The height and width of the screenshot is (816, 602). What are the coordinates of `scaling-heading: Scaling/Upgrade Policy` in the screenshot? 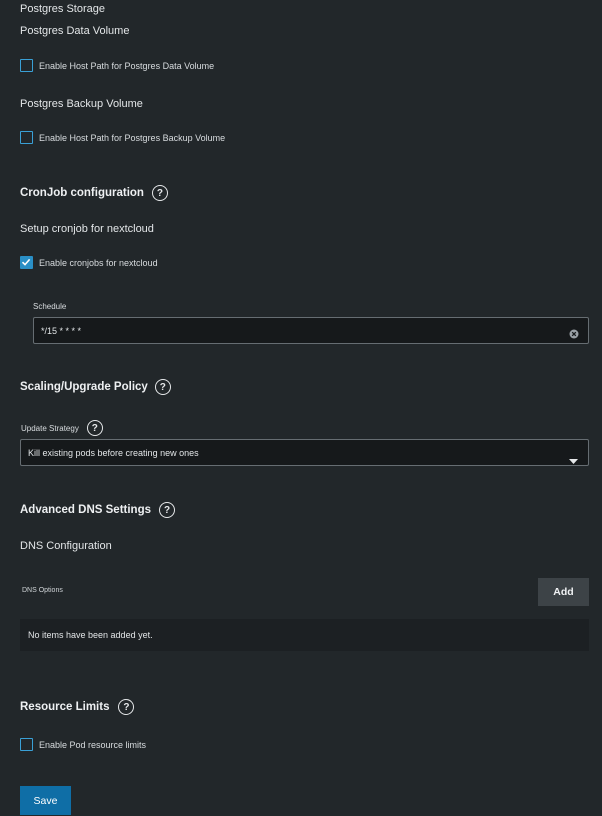 It's located at (84, 387).